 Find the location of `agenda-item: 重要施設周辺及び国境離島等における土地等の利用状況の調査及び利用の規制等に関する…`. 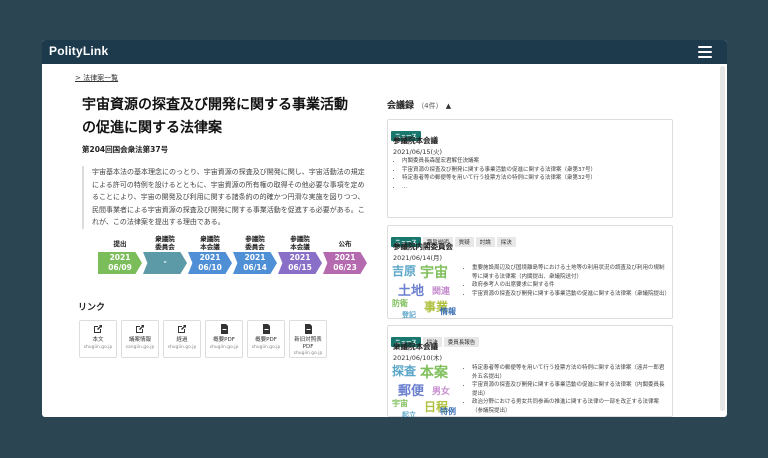

agenda-item: 重要施設周辺及び国境離島等における土地等の利用状況の調査及び利用の規制等に関する… is located at coordinates (570, 272).